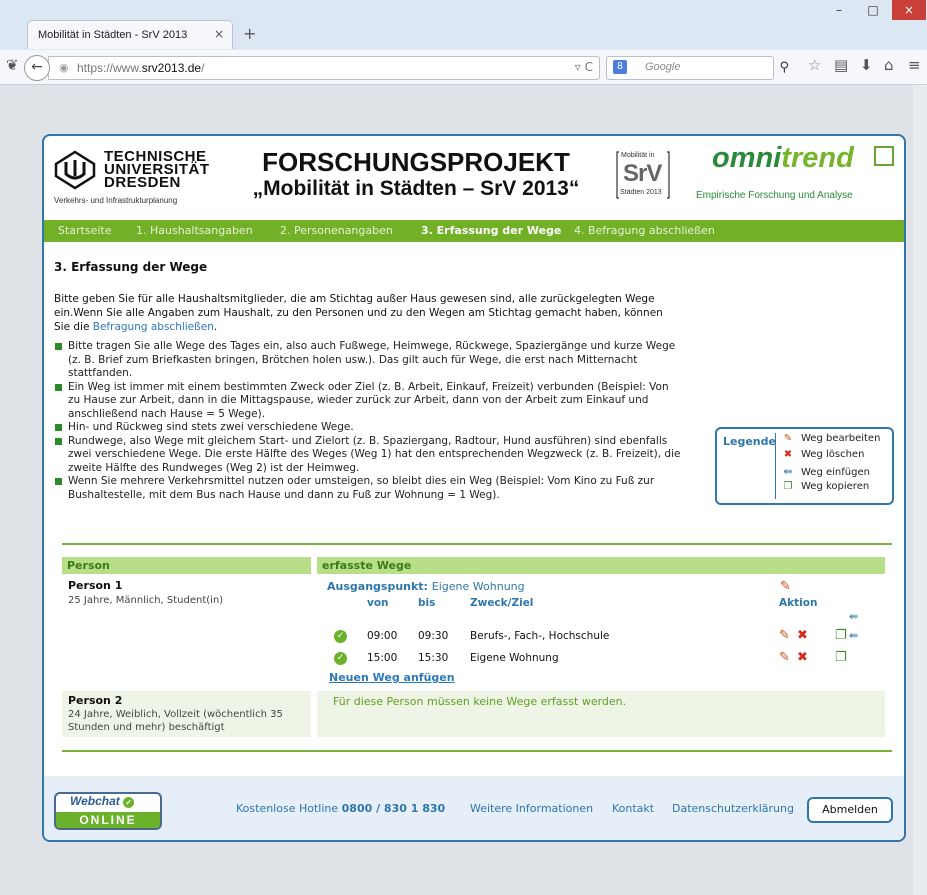 Image resolution: width=927 pixels, height=895 pixels. Describe the element at coordinates (377, 586) in the screenshot. I see `start-point-label: Ausgangspunkt:` at that location.